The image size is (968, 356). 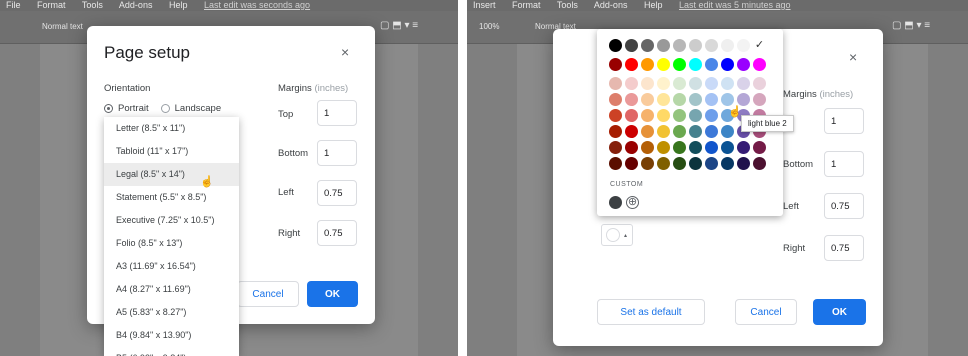 What do you see at coordinates (62, 26) in the screenshot?
I see `style-select: Normal text` at bounding box center [62, 26].